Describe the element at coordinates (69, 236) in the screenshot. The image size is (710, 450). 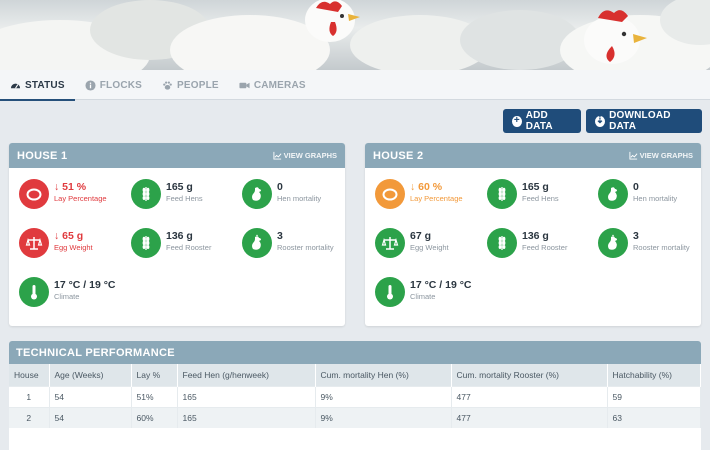
I see `metric-value: ↓ 65 g` at that location.